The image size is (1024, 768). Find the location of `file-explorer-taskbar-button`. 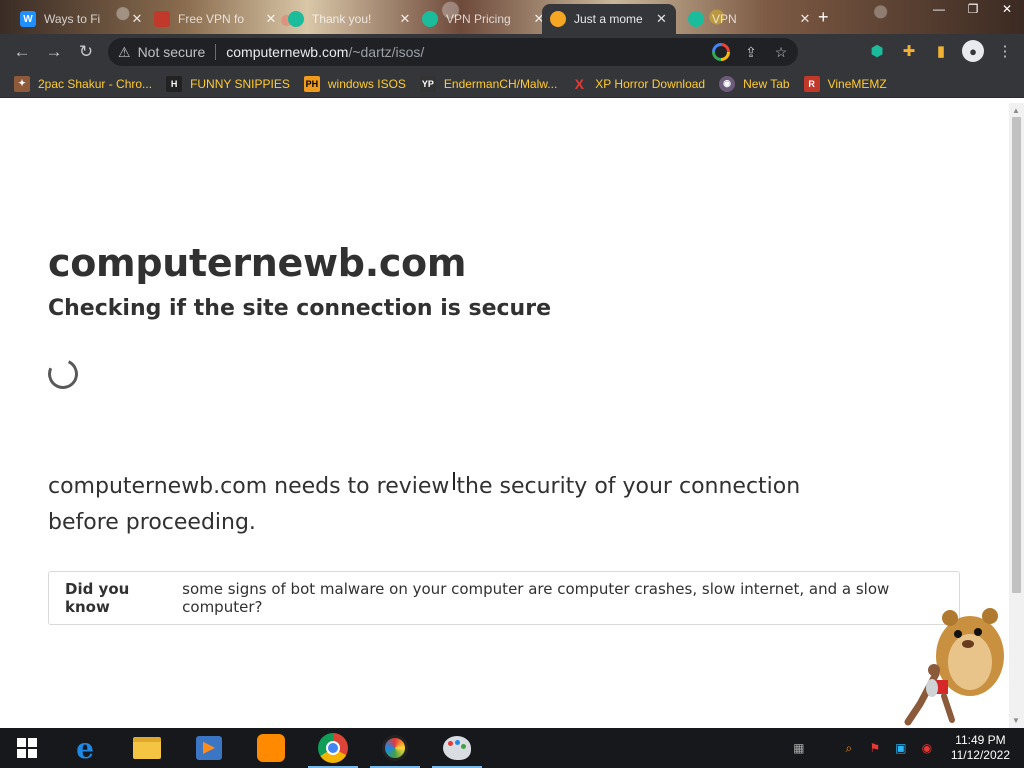

file-explorer-taskbar-button is located at coordinates (147, 748).